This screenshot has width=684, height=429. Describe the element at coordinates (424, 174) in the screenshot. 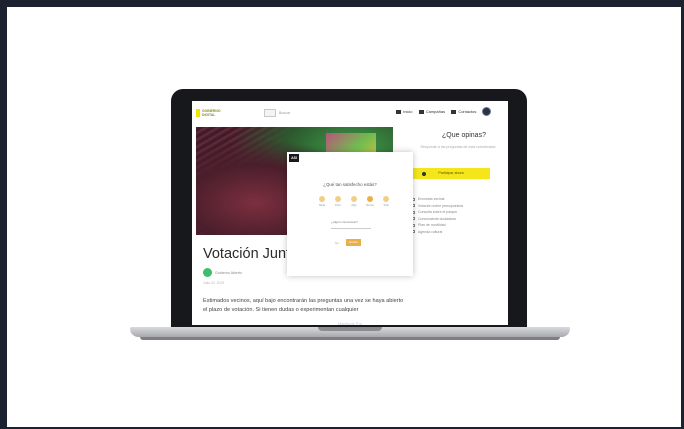

I see `mouse-cursor-icon` at that location.